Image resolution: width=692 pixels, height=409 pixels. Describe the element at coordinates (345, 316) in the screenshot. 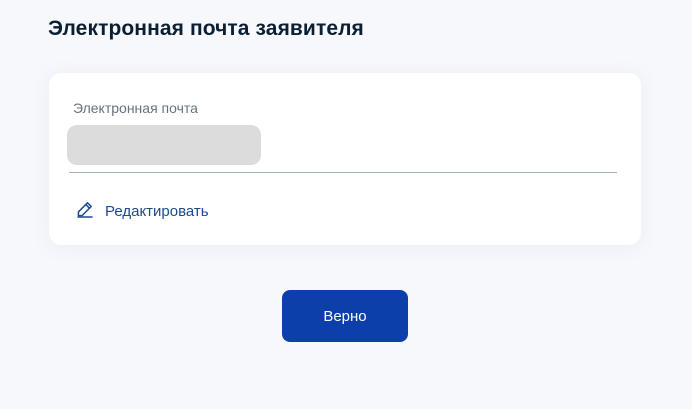

I see `confirm-button: Верно` at that location.